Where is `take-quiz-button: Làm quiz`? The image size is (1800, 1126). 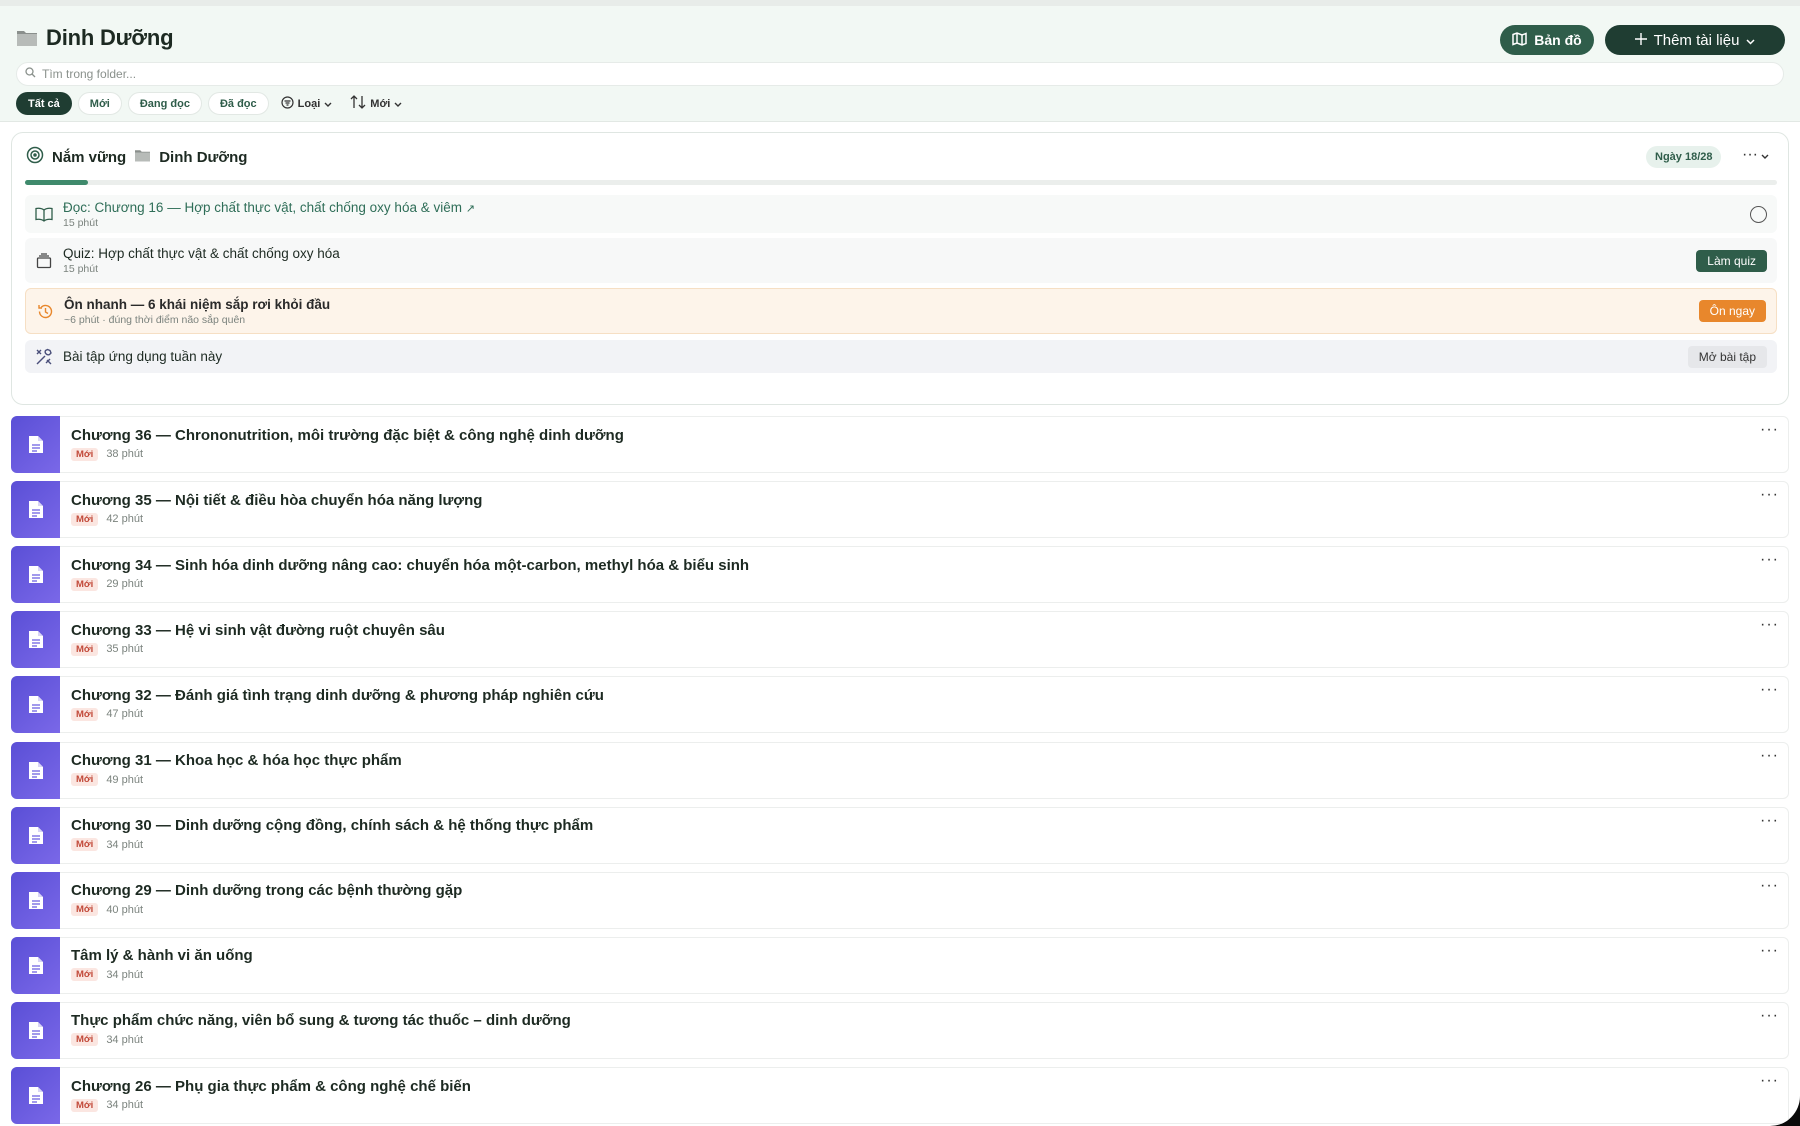 take-quiz-button: Làm quiz is located at coordinates (1731, 260).